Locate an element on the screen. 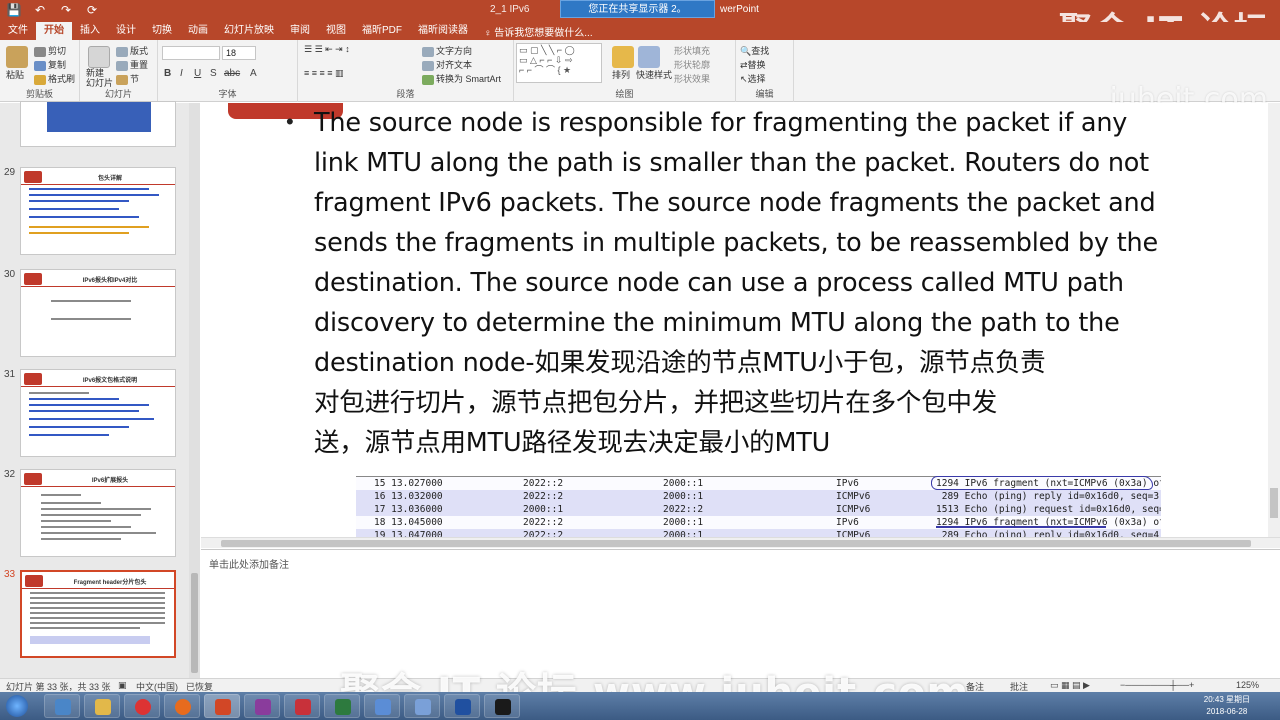 This screenshot has height=720, width=1280. start-button is located at coordinates (17, 706).